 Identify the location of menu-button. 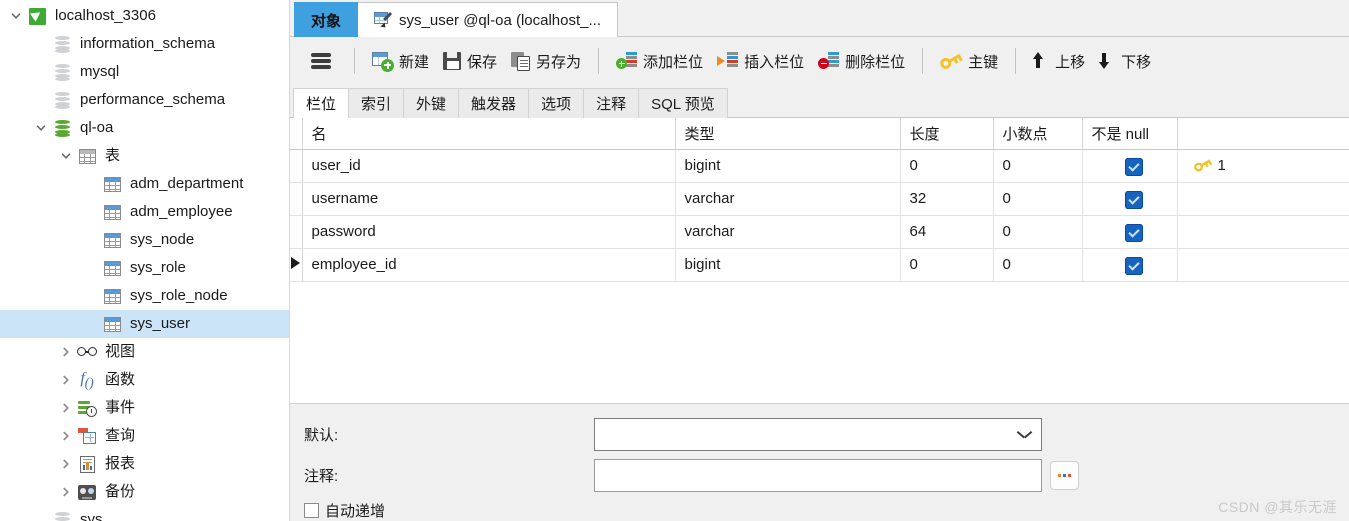
(324, 61).